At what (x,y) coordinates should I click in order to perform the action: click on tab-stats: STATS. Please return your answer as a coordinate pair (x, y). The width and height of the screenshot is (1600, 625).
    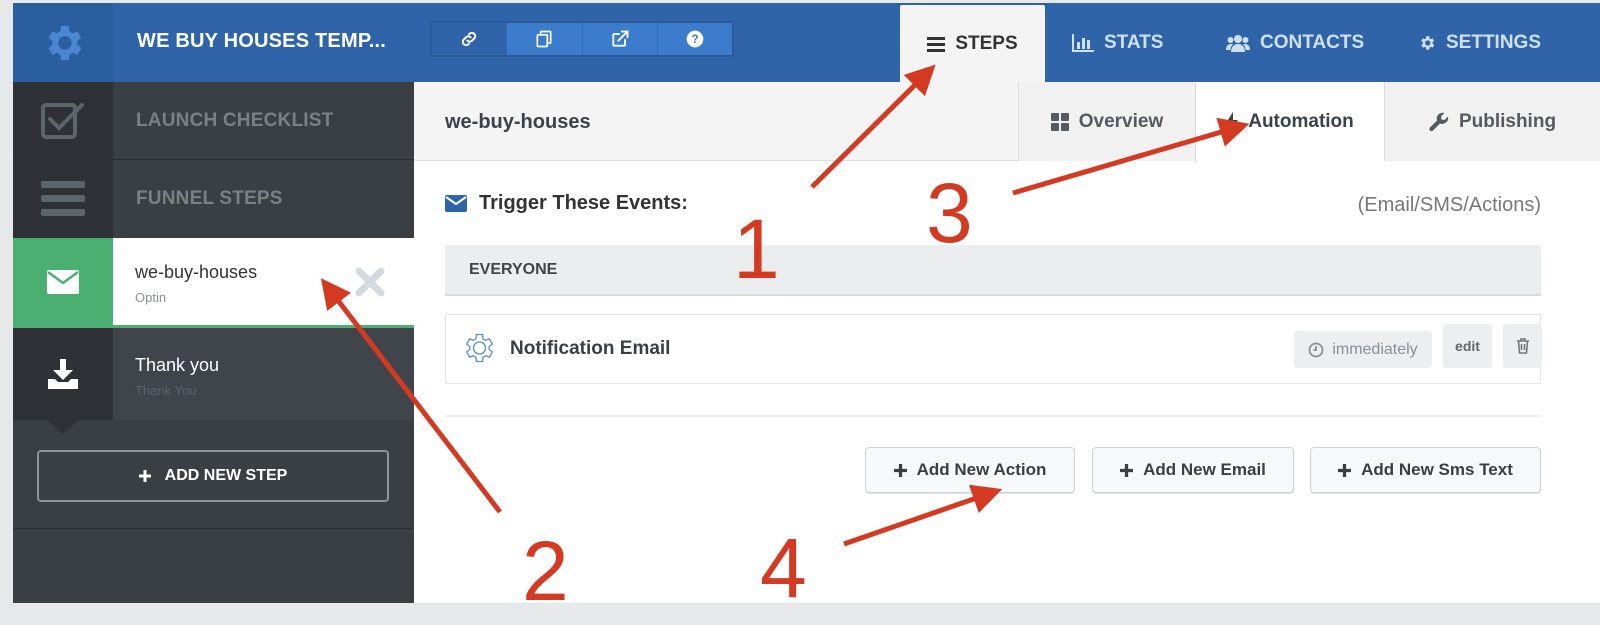
    Looking at the image, I should click on (1117, 42).